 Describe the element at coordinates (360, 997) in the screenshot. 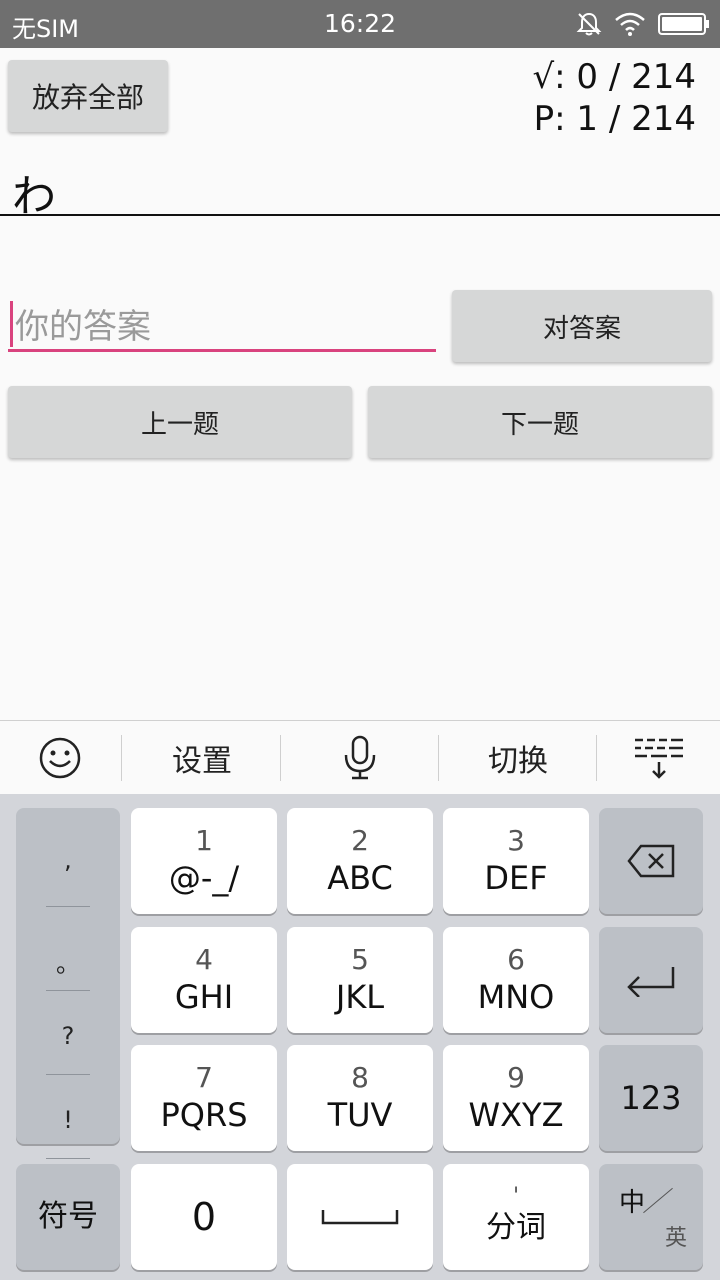

I see `key-letters: JKL` at that location.